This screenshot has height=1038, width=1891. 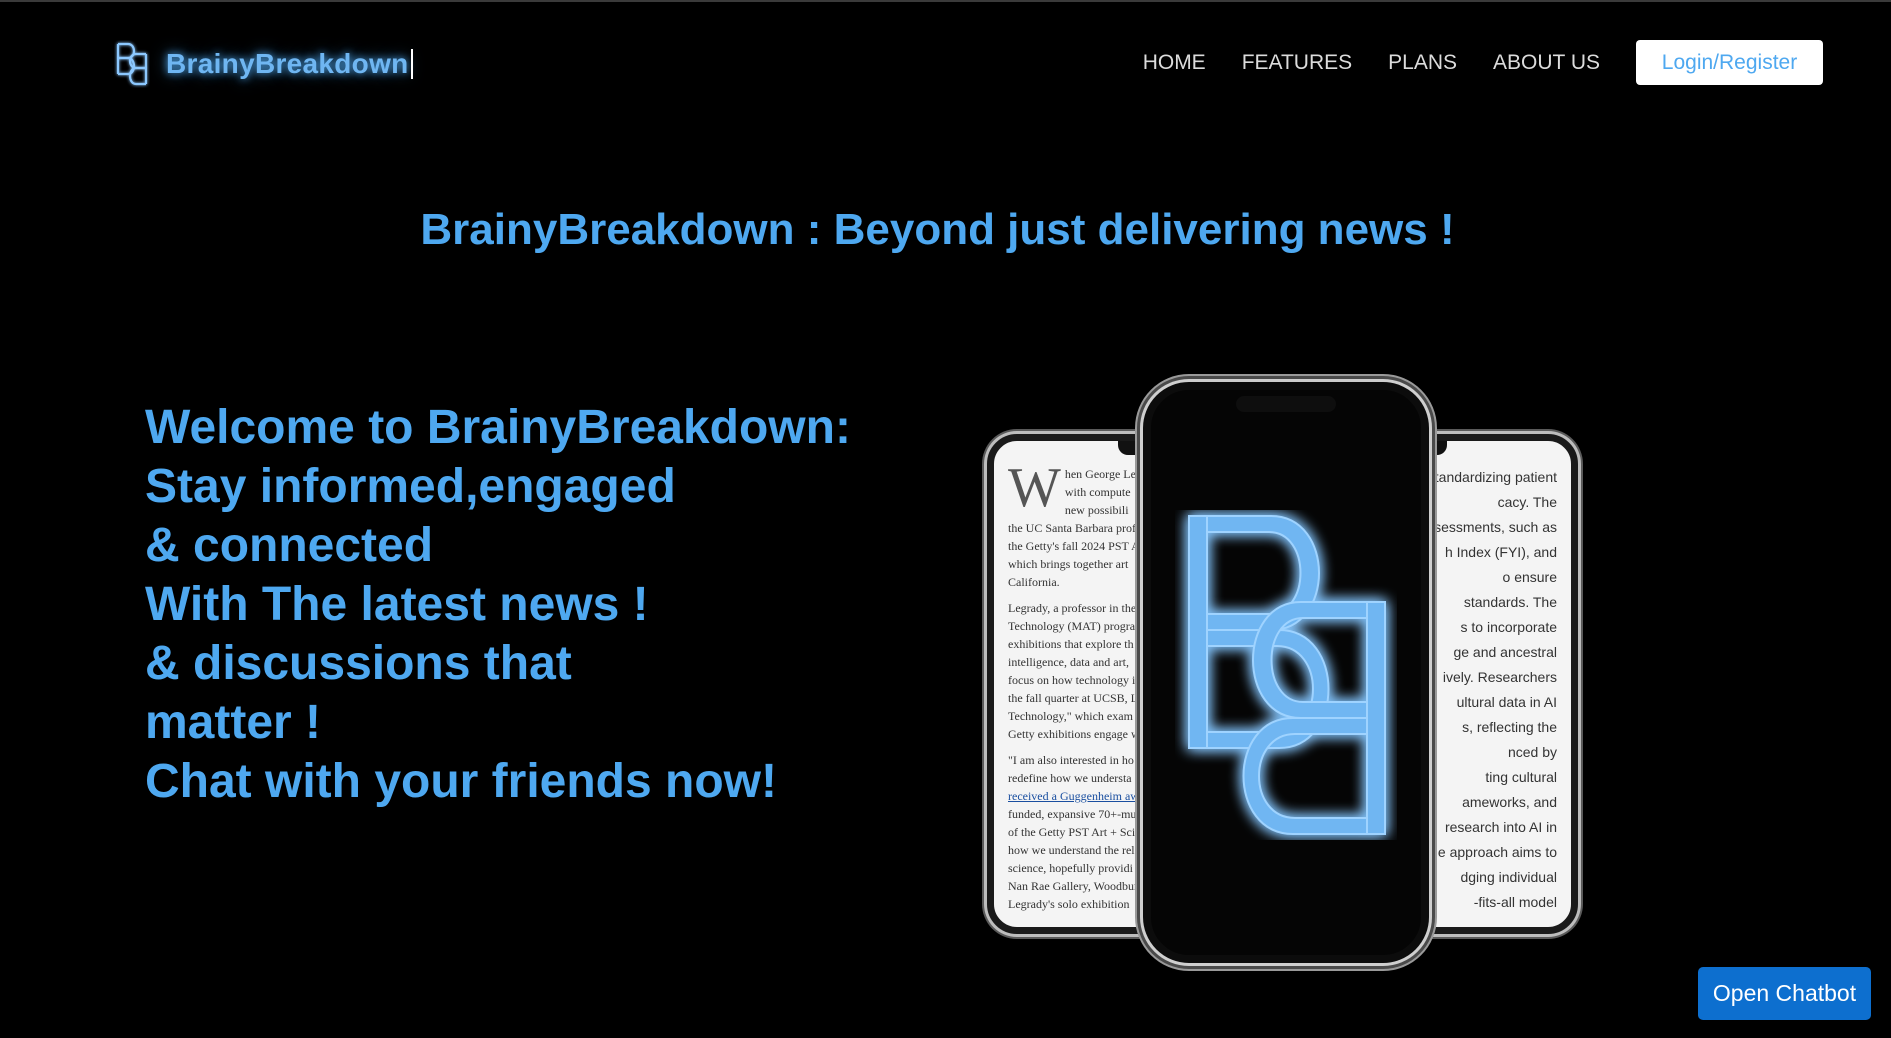 I want to click on brand-name: BrainyBreakdown, so click(x=287, y=63).